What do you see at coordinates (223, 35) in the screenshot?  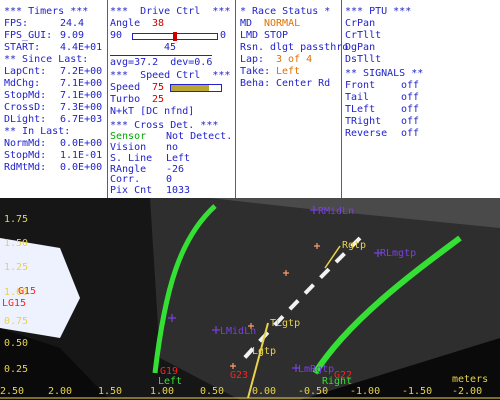 I see `slider-max-label: 0` at bounding box center [223, 35].